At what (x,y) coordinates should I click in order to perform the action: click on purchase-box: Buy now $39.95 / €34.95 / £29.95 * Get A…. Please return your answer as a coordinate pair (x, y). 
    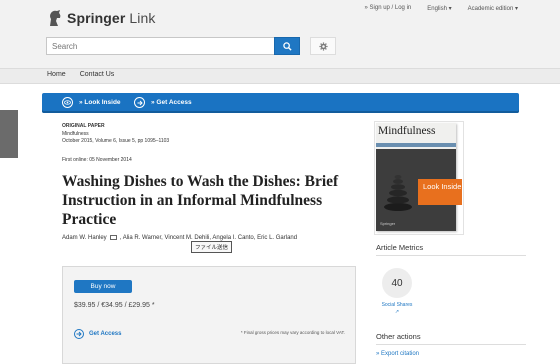
    Looking at the image, I should click on (209, 315).